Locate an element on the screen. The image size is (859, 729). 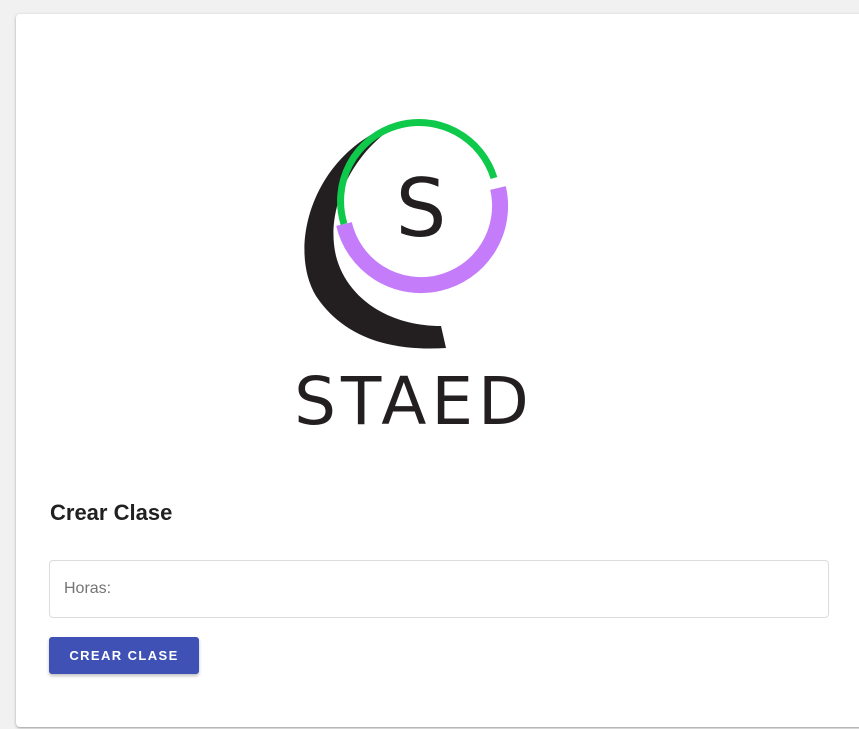
form-title: Crear Clase is located at coordinates (111, 512).